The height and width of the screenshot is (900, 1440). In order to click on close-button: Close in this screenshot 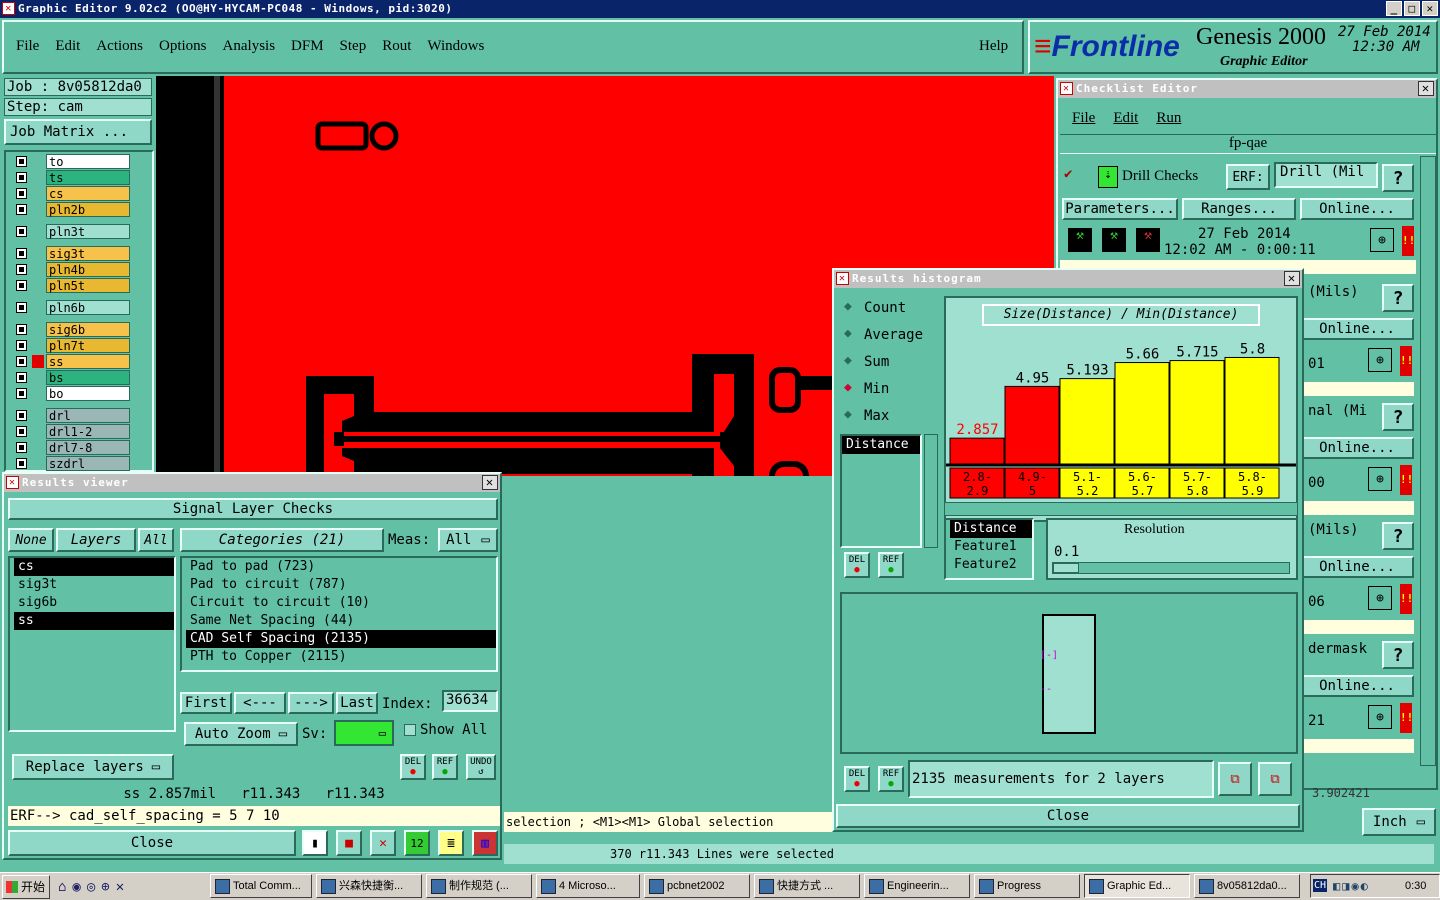, I will do `click(152, 843)`.